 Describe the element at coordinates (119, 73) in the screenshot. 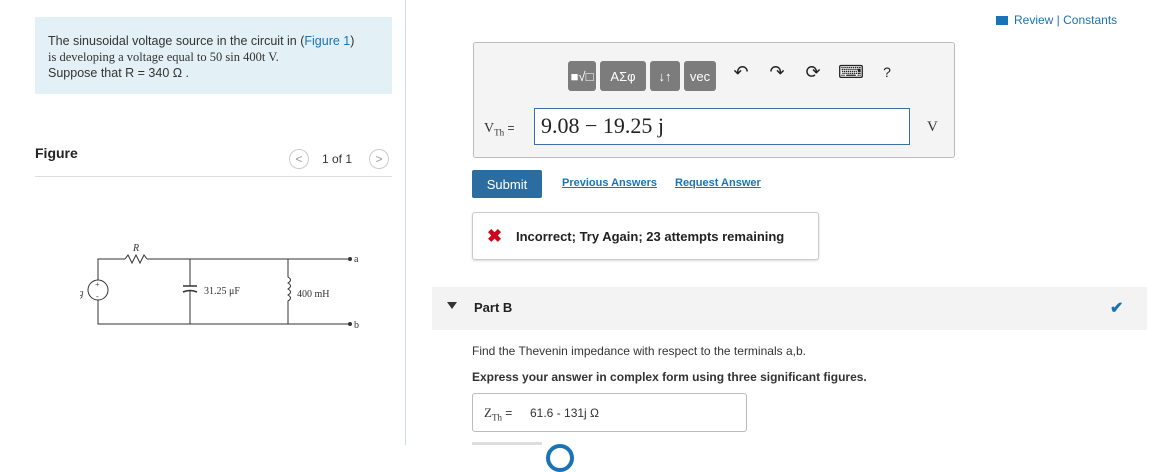

I see `problem-line-3: Suppose that R = 340 Ω .` at that location.